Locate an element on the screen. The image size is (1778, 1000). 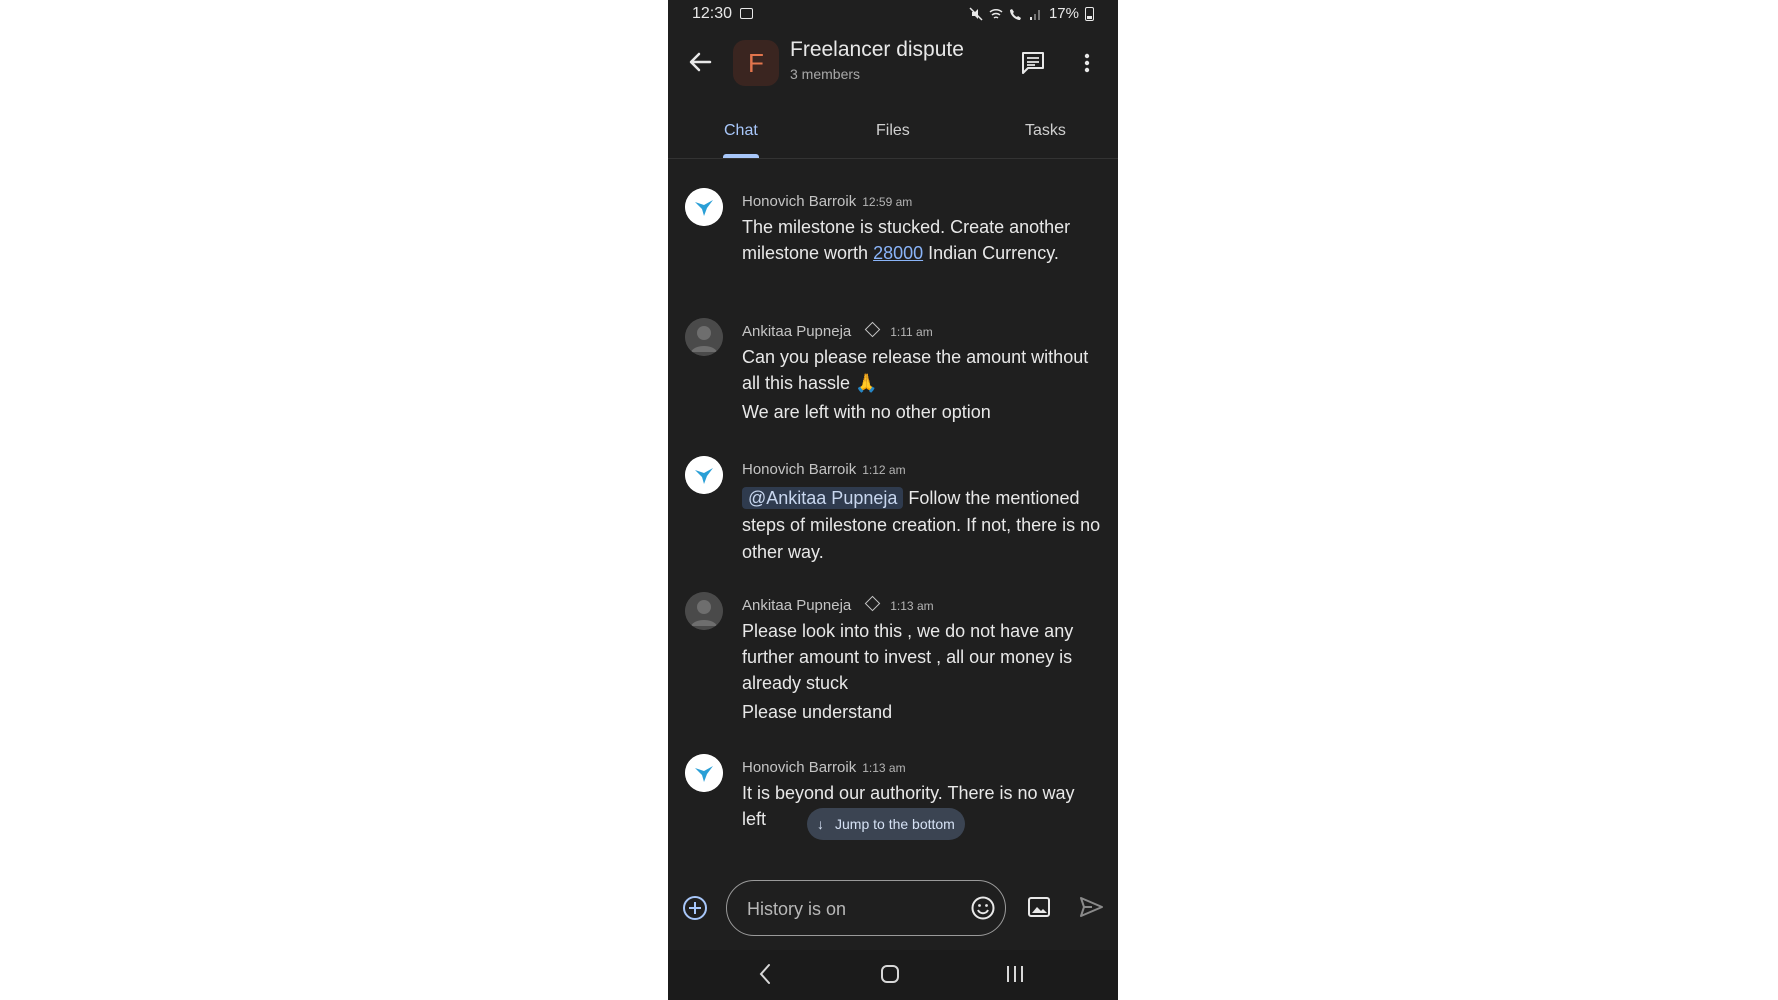
emoji-icon is located at coordinates (983, 908).